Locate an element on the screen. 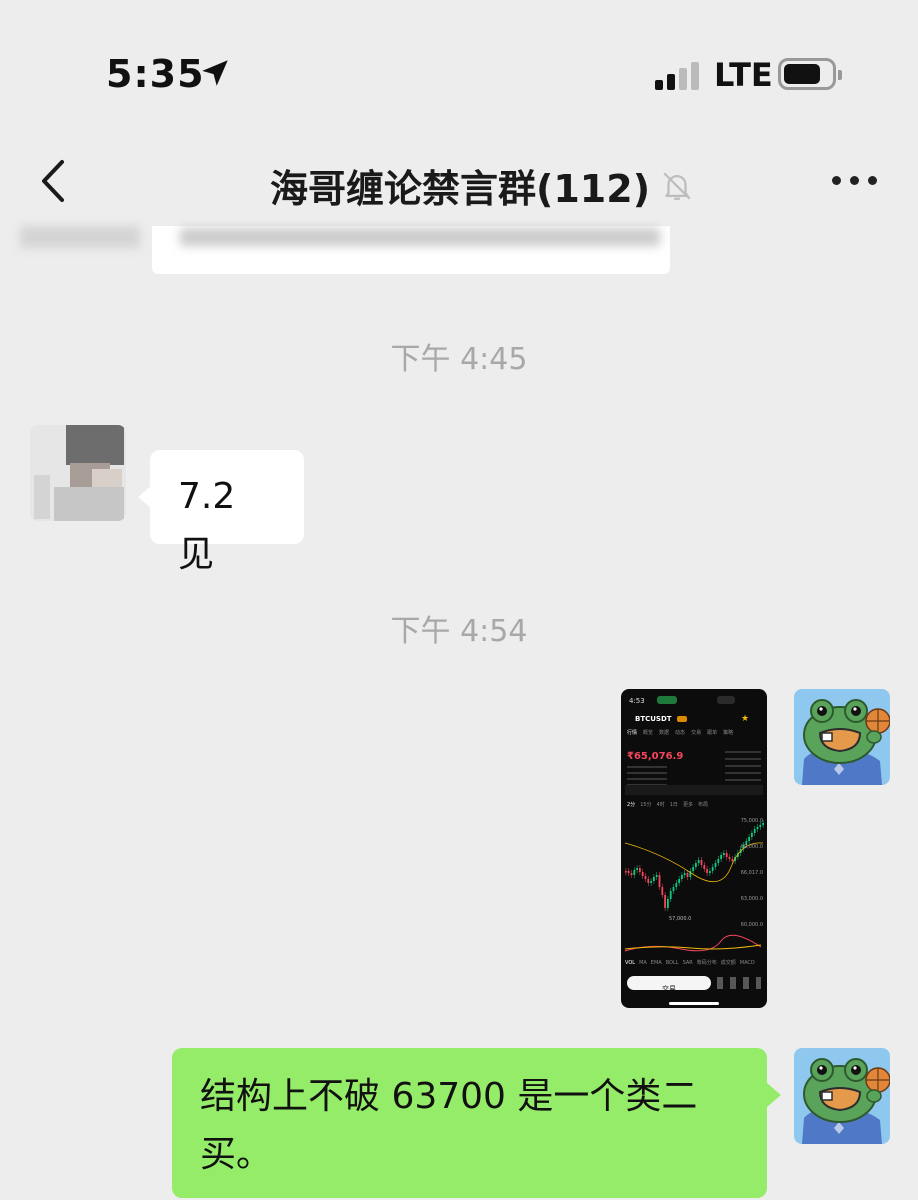  shot-indicator: MACD is located at coordinates (747, 963).